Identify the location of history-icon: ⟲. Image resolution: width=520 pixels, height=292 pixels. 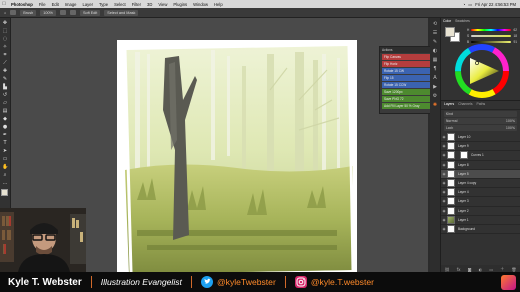
(435, 24).